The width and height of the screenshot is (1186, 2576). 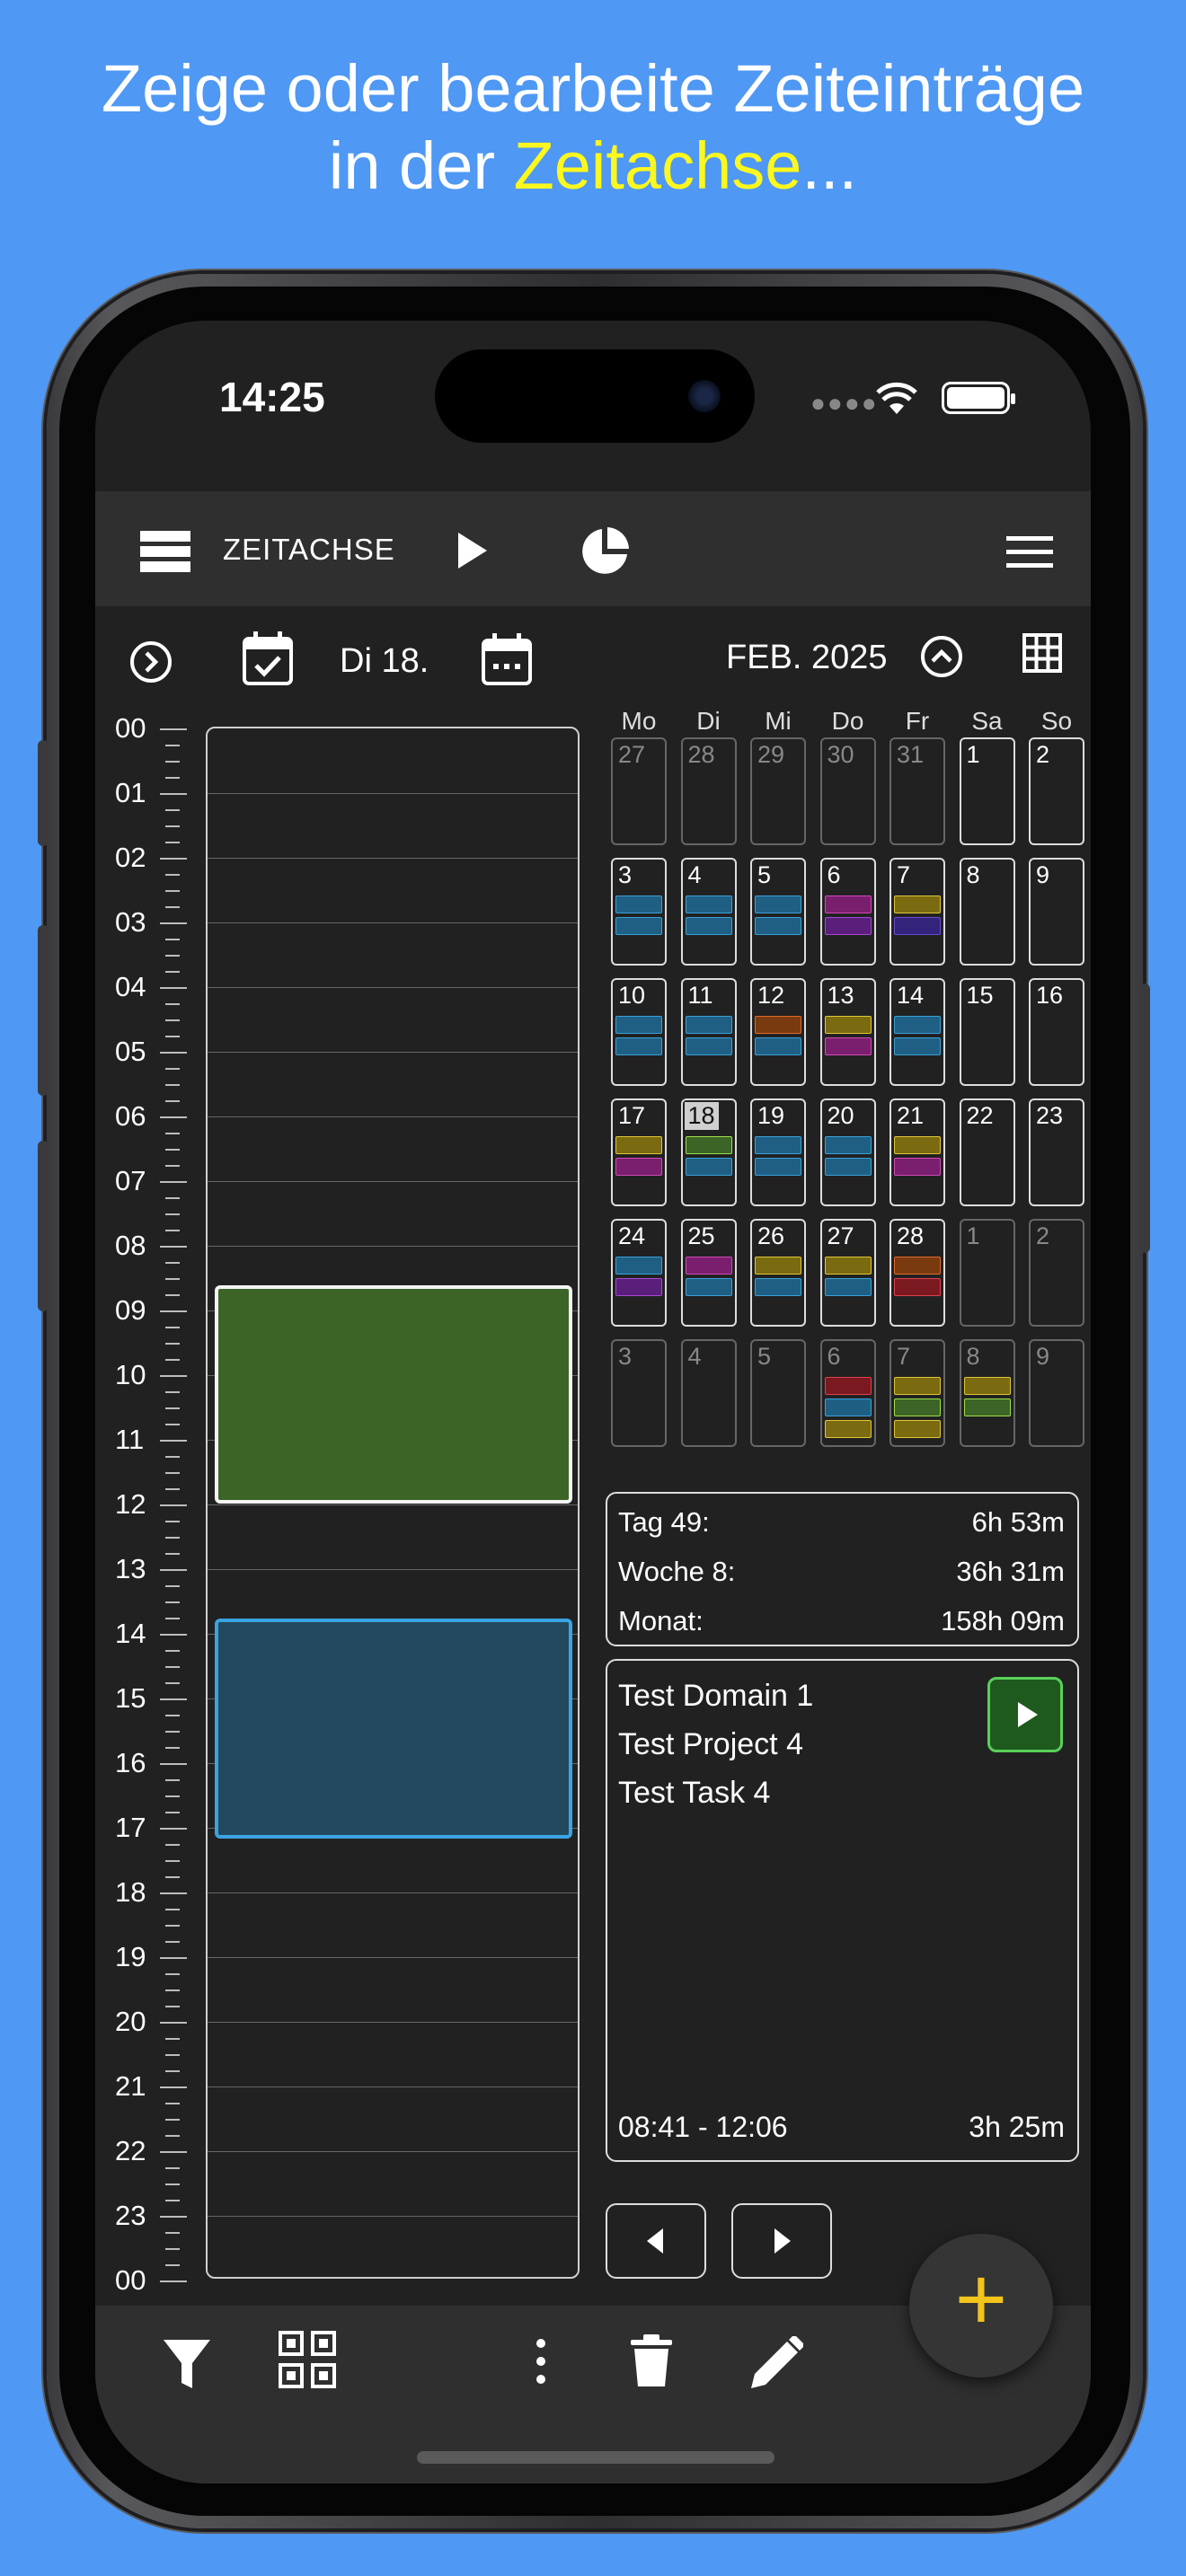 I want to click on next-button, so click(x=781, y=2241).